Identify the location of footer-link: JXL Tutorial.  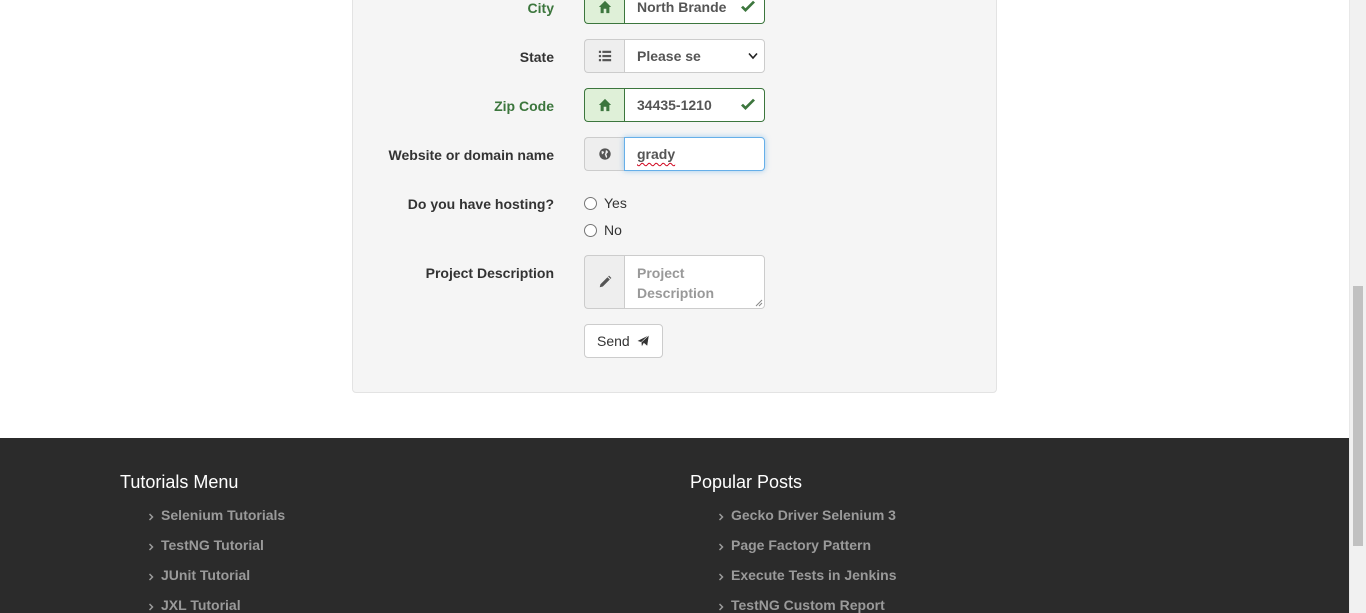
(216, 605).